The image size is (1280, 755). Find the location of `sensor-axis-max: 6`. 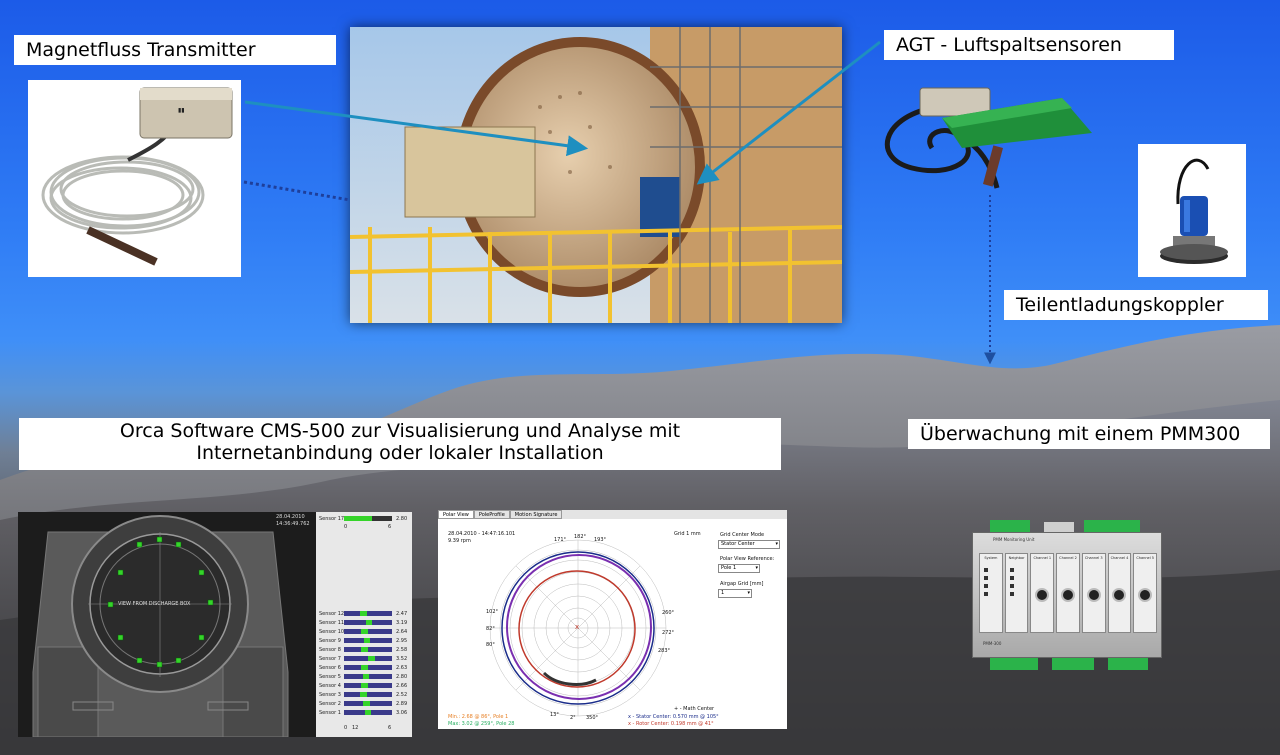

sensor-axis-max: 6 is located at coordinates (390, 728).